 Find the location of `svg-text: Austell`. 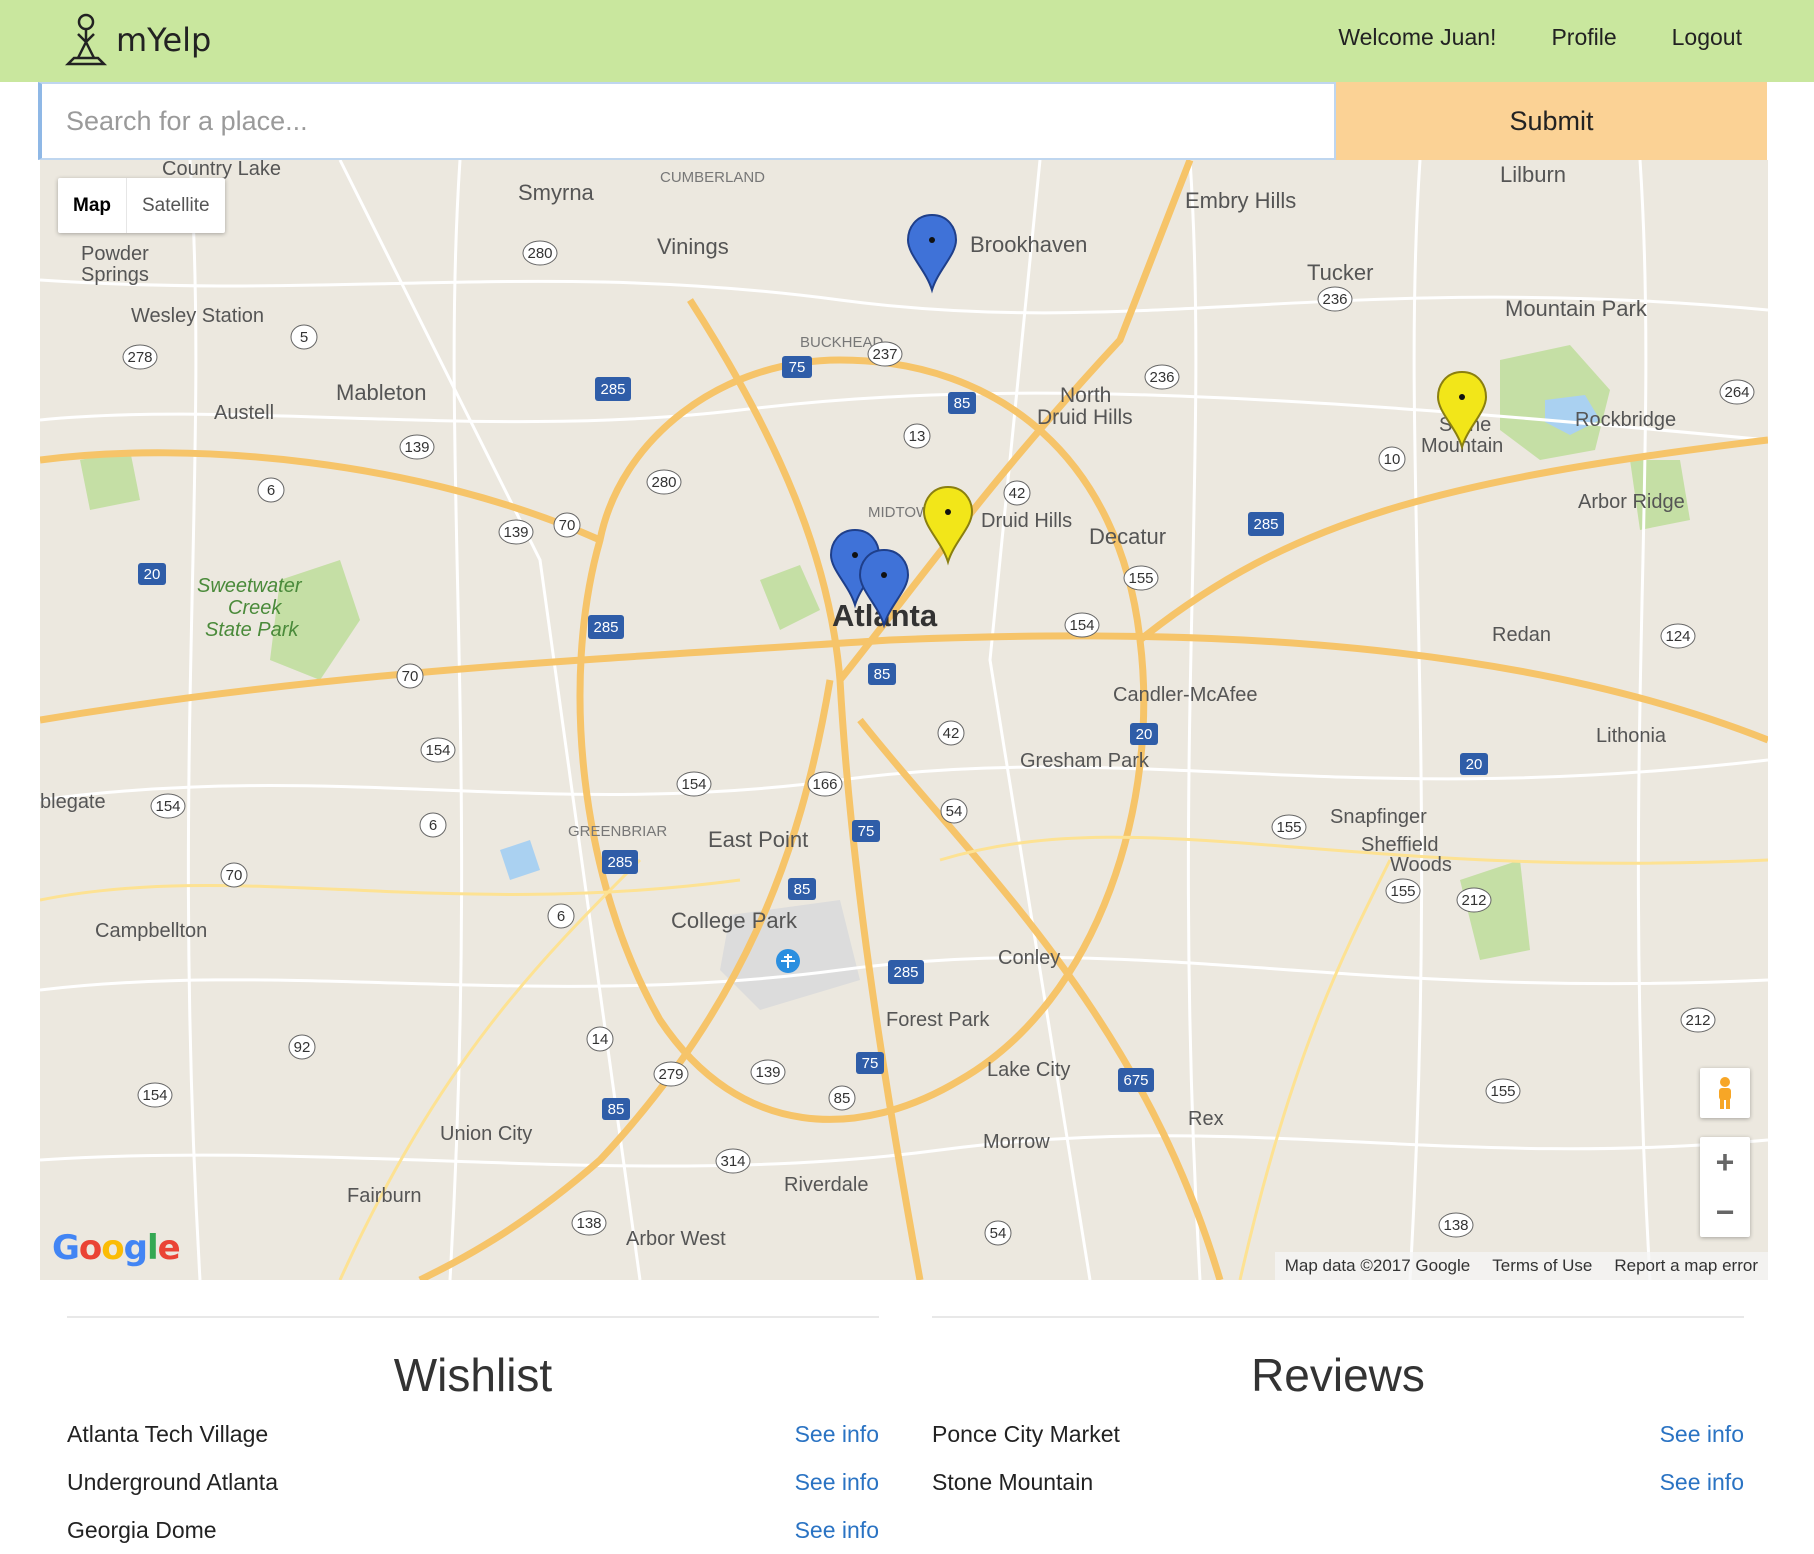

svg-text: Austell is located at coordinates (244, 413).